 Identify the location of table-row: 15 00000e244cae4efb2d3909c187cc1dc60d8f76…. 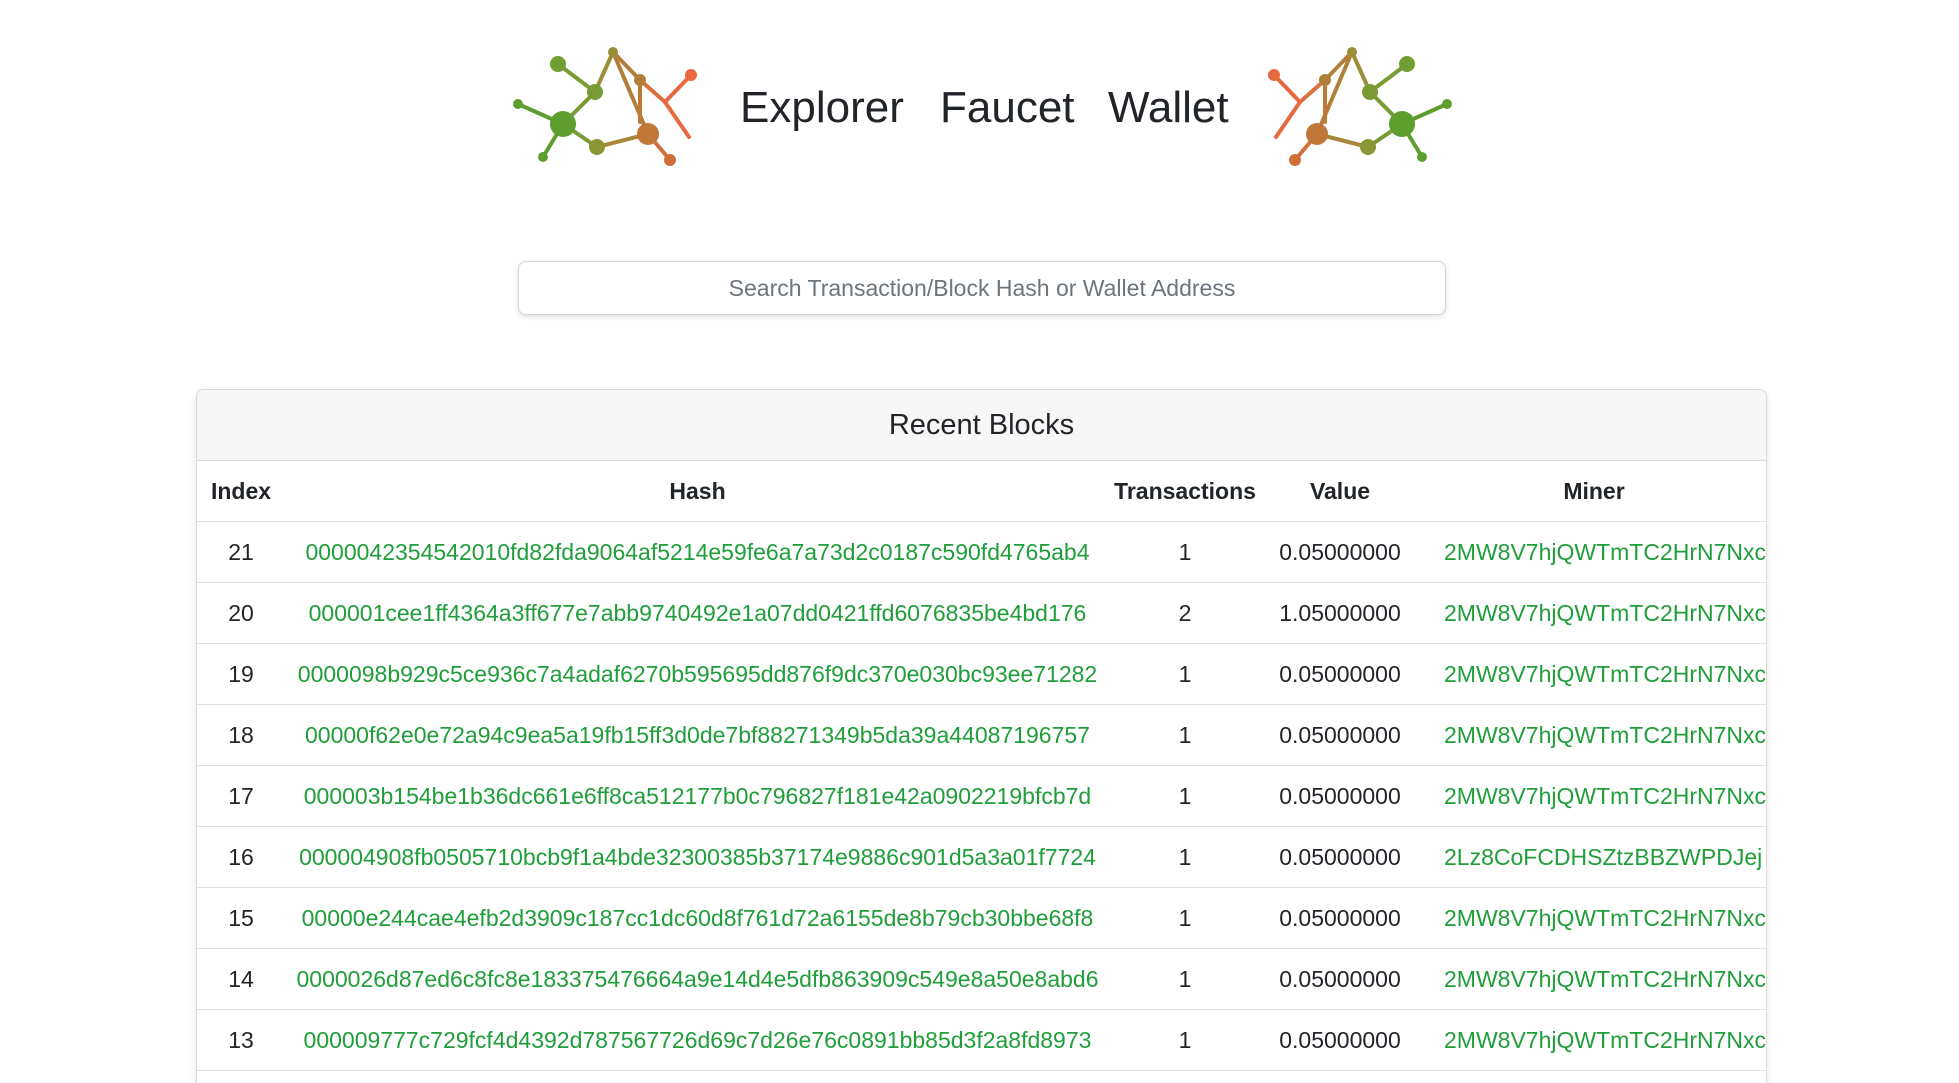
(981, 918).